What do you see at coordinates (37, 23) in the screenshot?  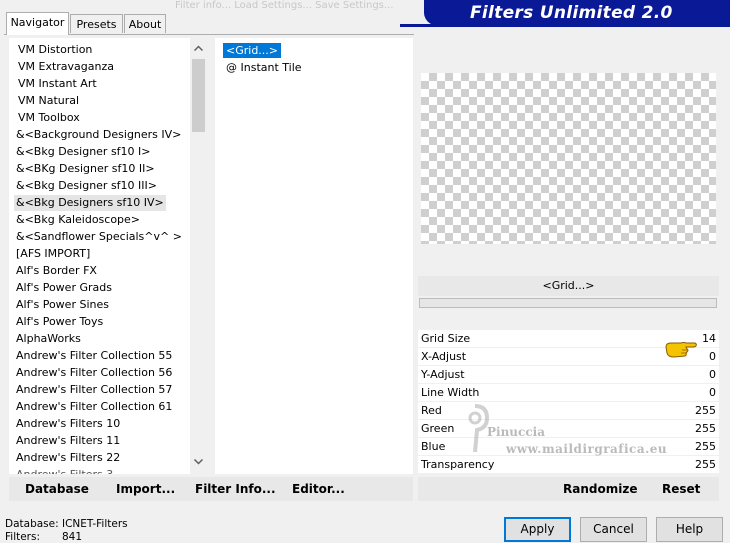 I see `tab-navigator: Navigator` at bounding box center [37, 23].